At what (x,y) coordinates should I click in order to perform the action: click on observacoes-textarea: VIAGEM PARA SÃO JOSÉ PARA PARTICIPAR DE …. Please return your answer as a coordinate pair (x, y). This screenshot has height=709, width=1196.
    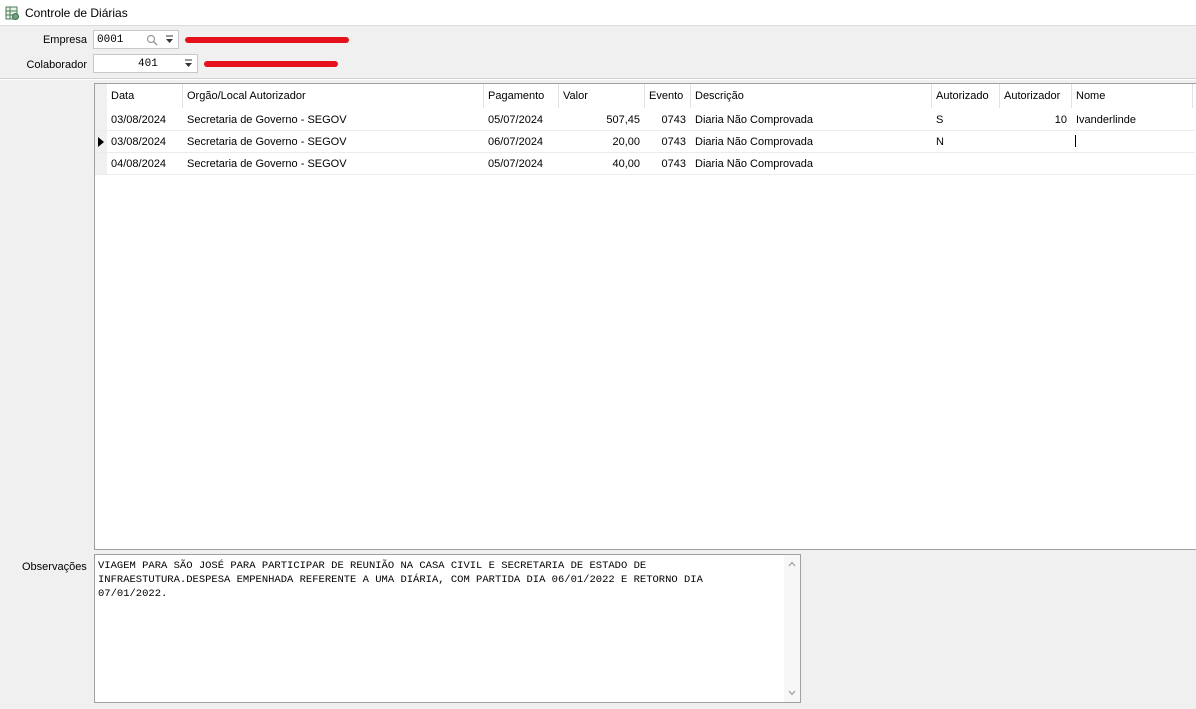
    Looking at the image, I should click on (447, 628).